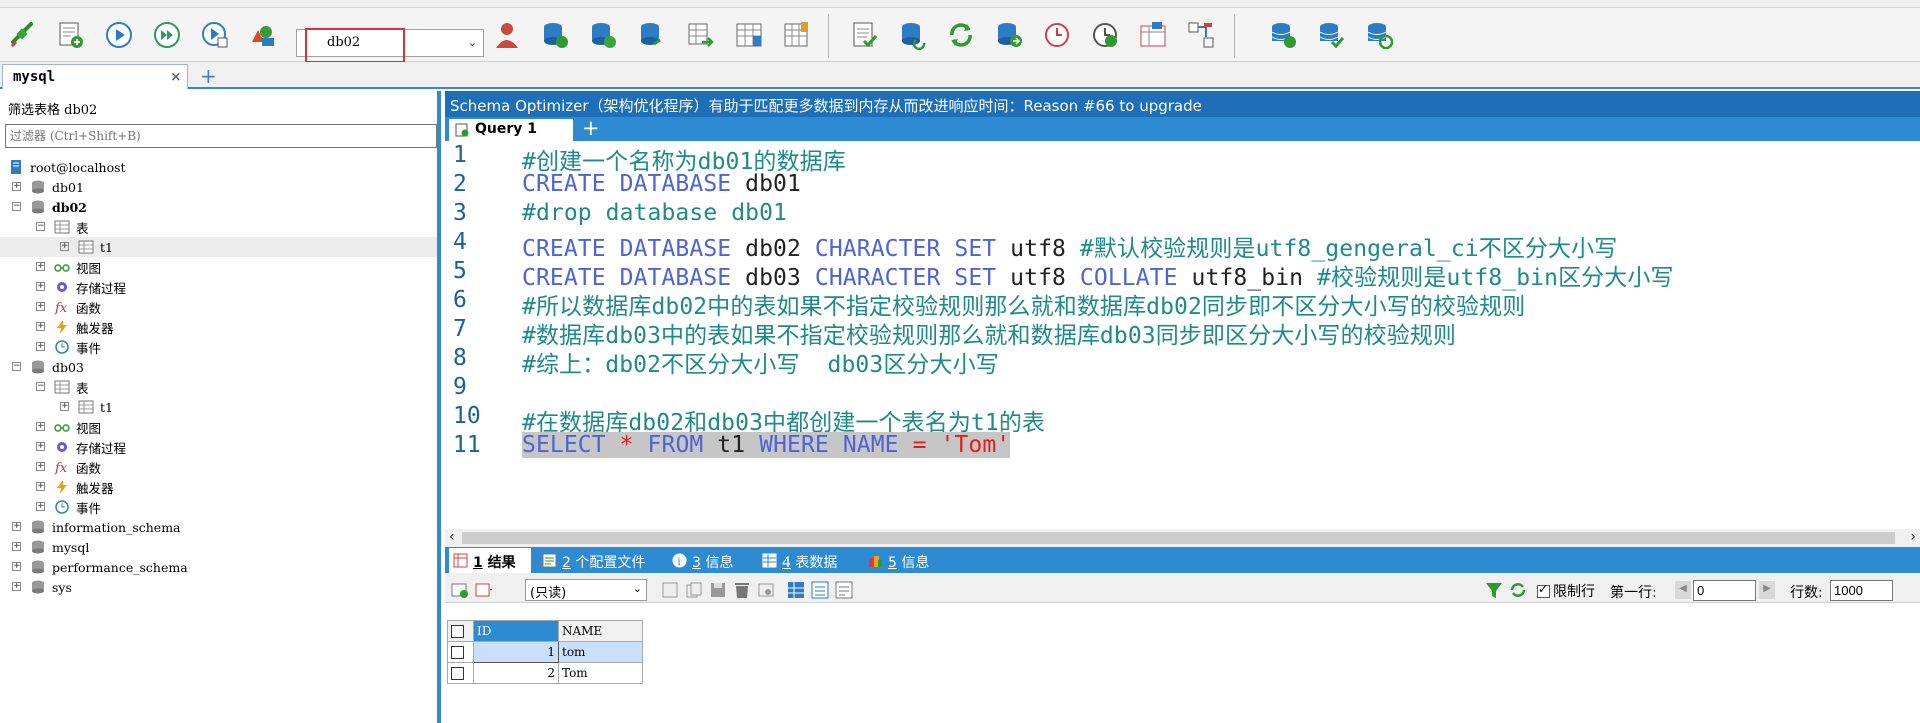 The height and width of the screenshot is (723, 1920). What do you see at coordinates (460, 590) in the screenshot?
I see `add-row-icon` at bounding box center [460, 590].